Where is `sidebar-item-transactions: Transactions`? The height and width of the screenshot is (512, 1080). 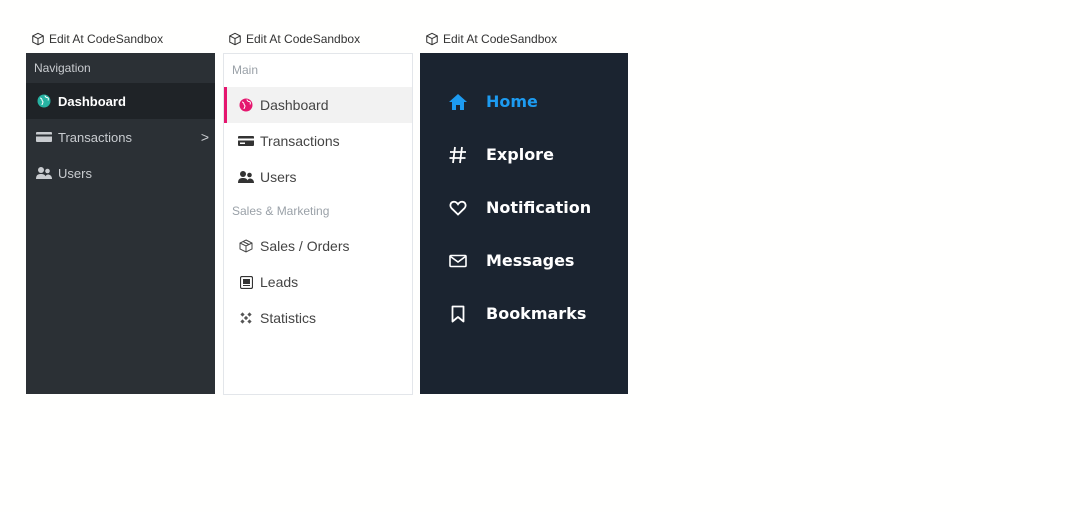 sidebar-item-transactions: Transactions is located at coordinates (318, 141).